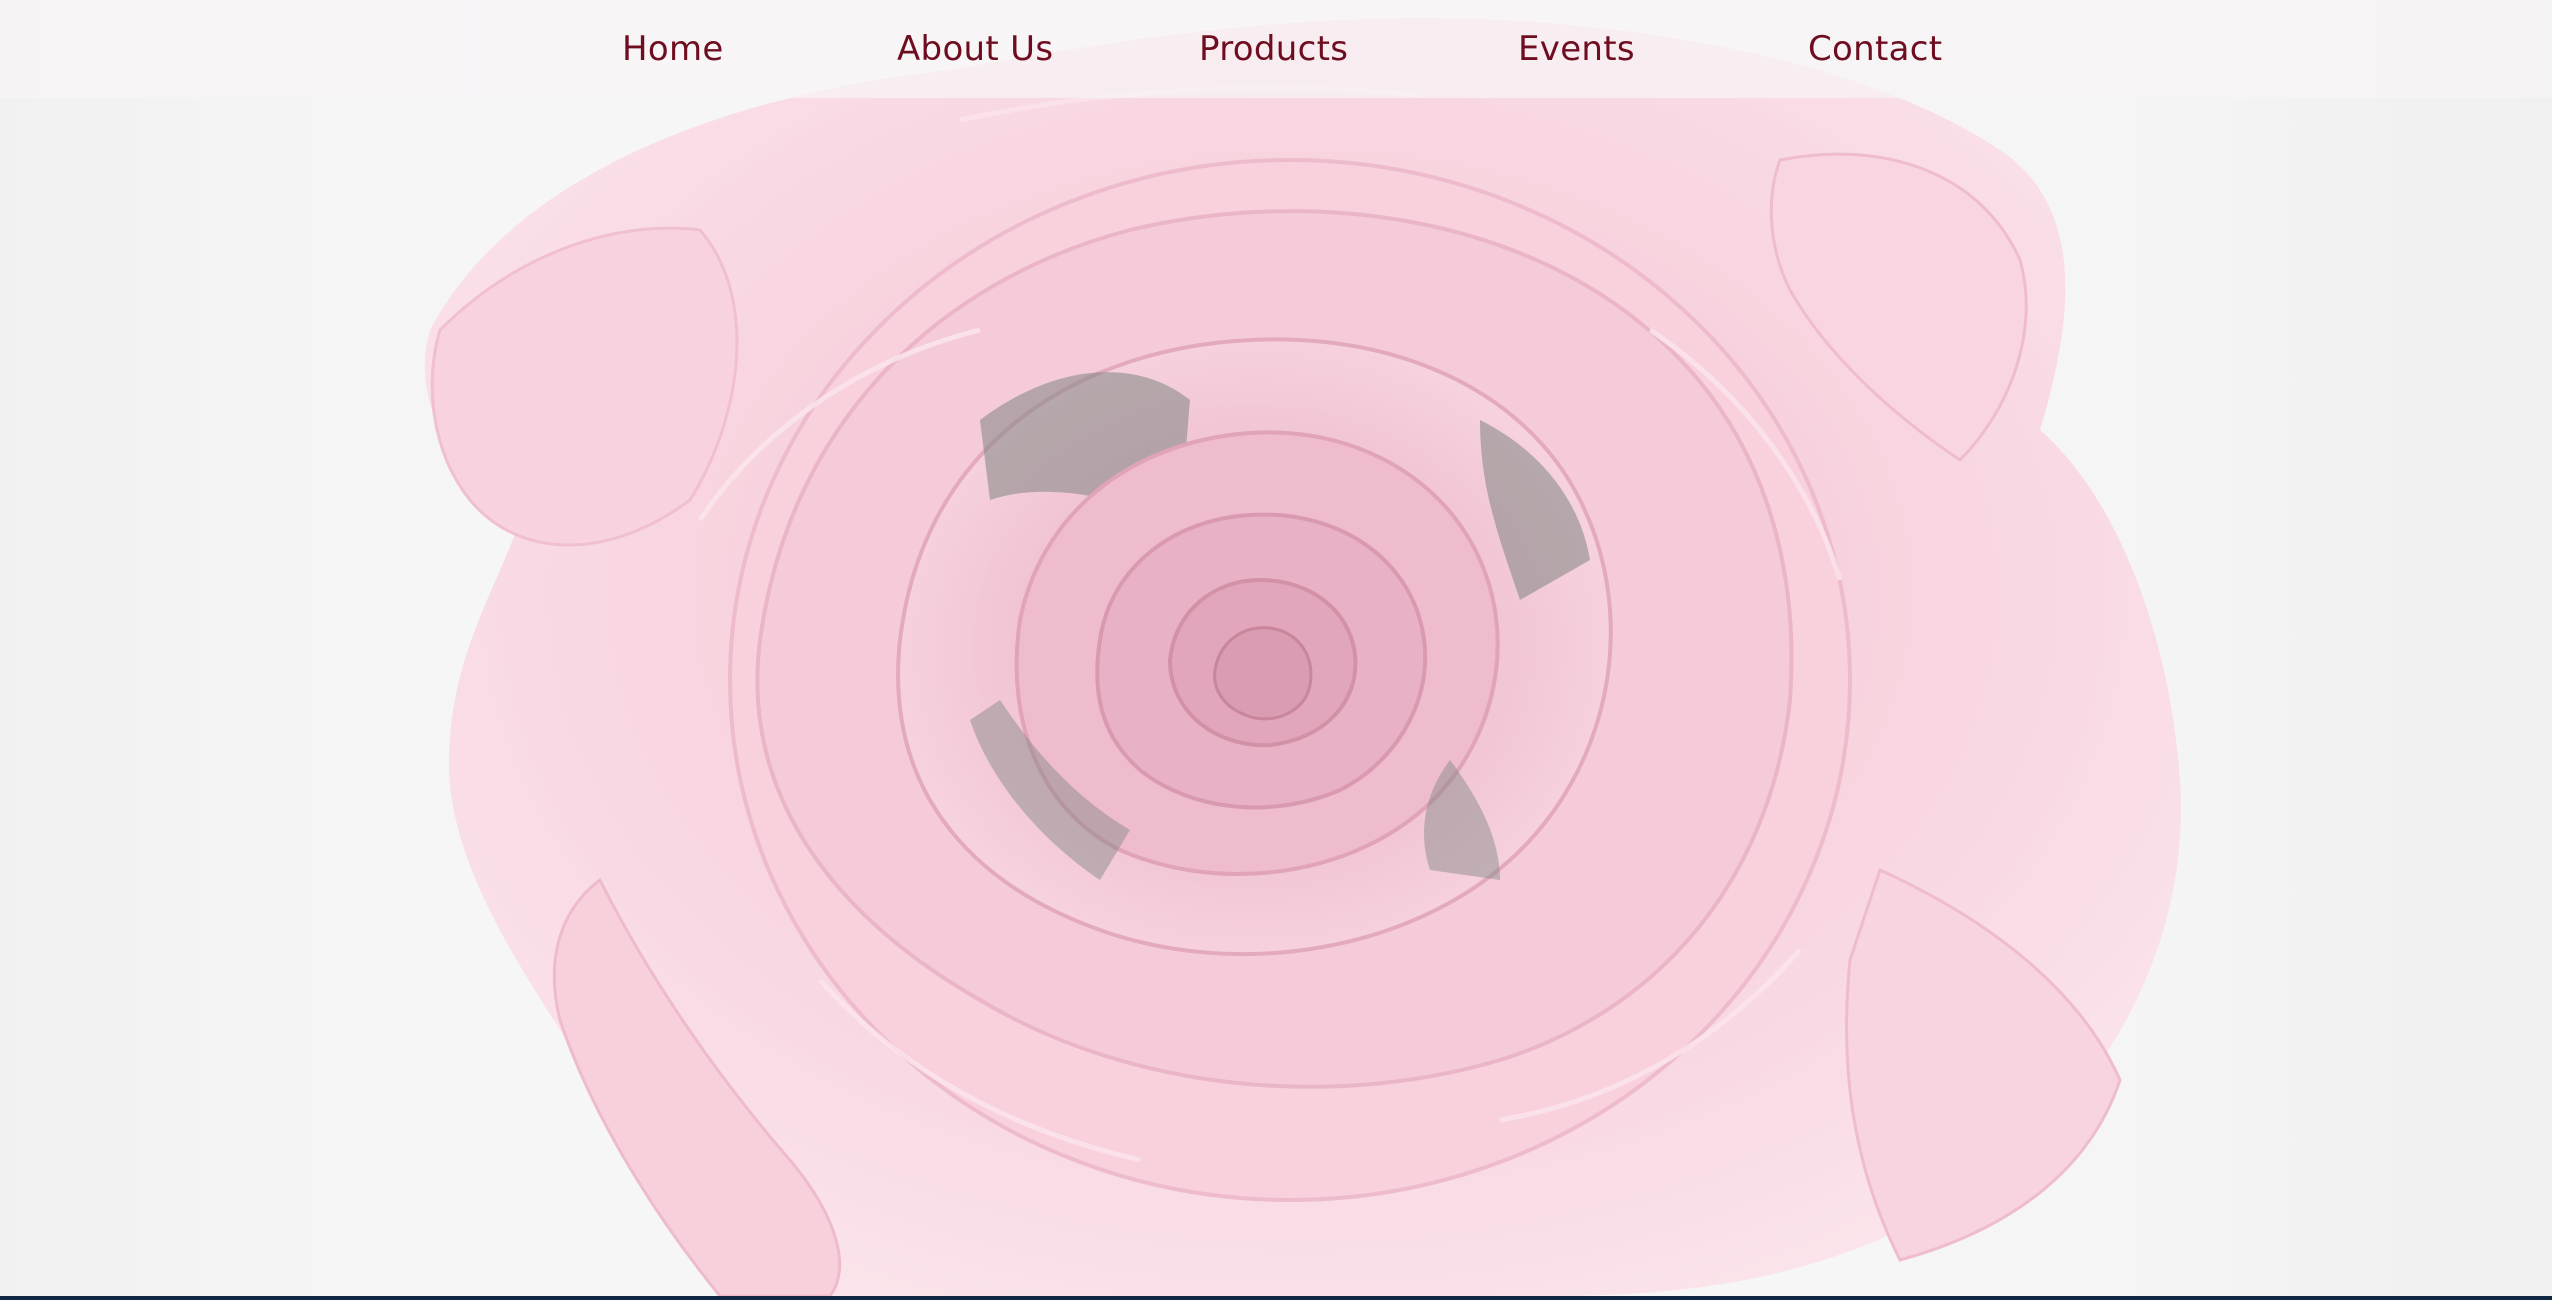  I want to click on nav-about-us-link: About Us, so click(975, 49).